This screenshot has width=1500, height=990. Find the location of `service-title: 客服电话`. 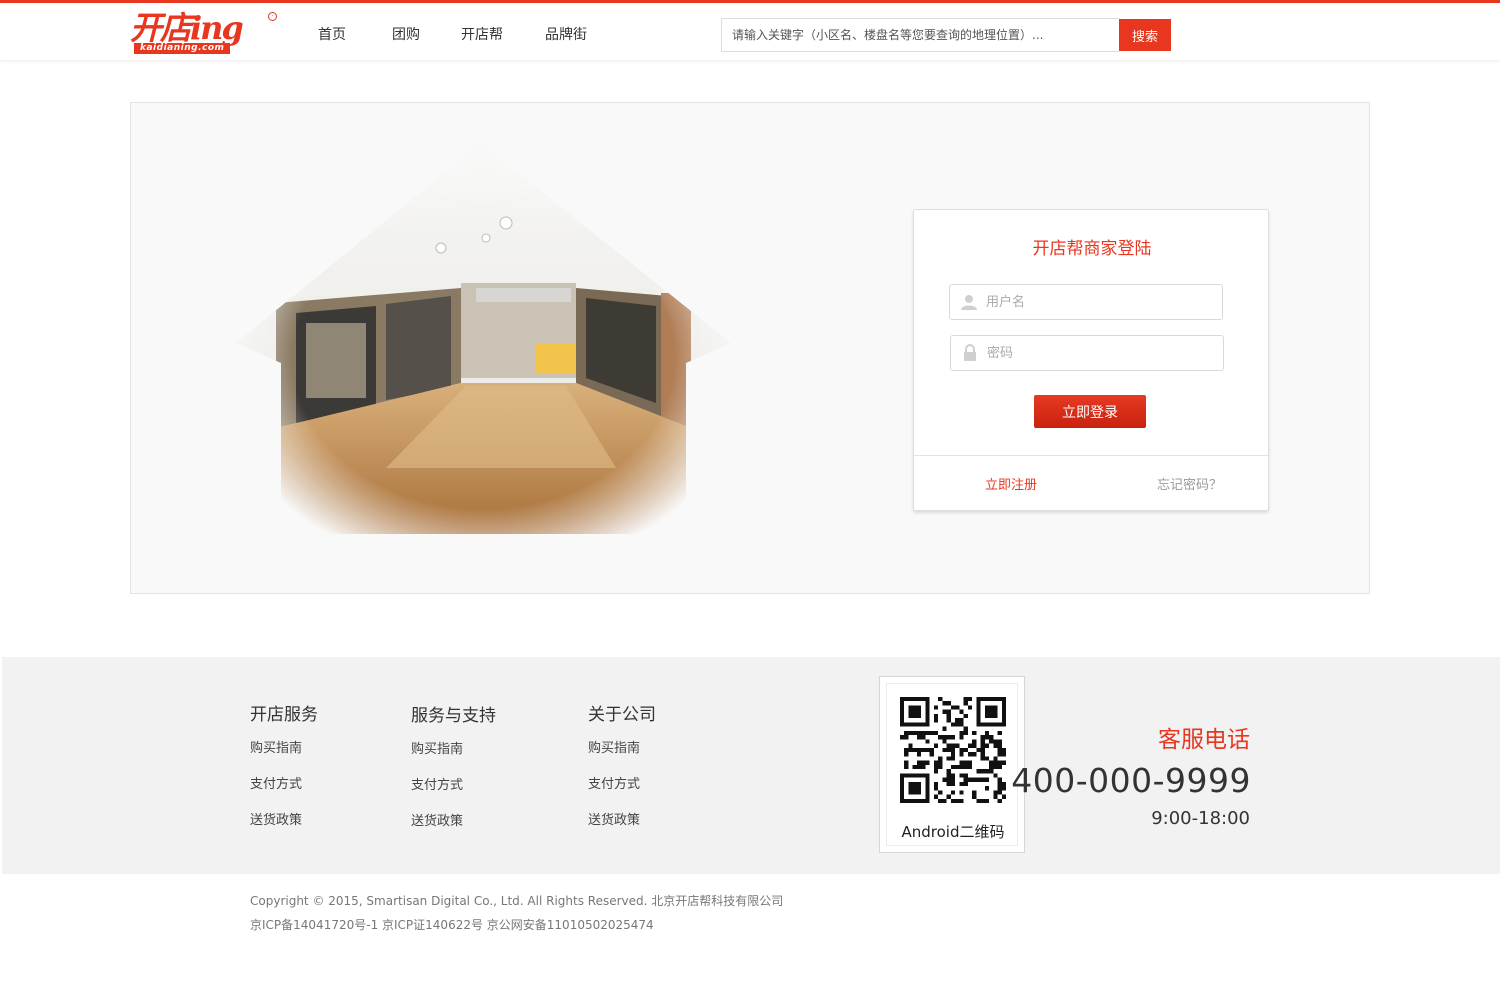

service-title: 客服电话 is located at coordinates (1204, 740).